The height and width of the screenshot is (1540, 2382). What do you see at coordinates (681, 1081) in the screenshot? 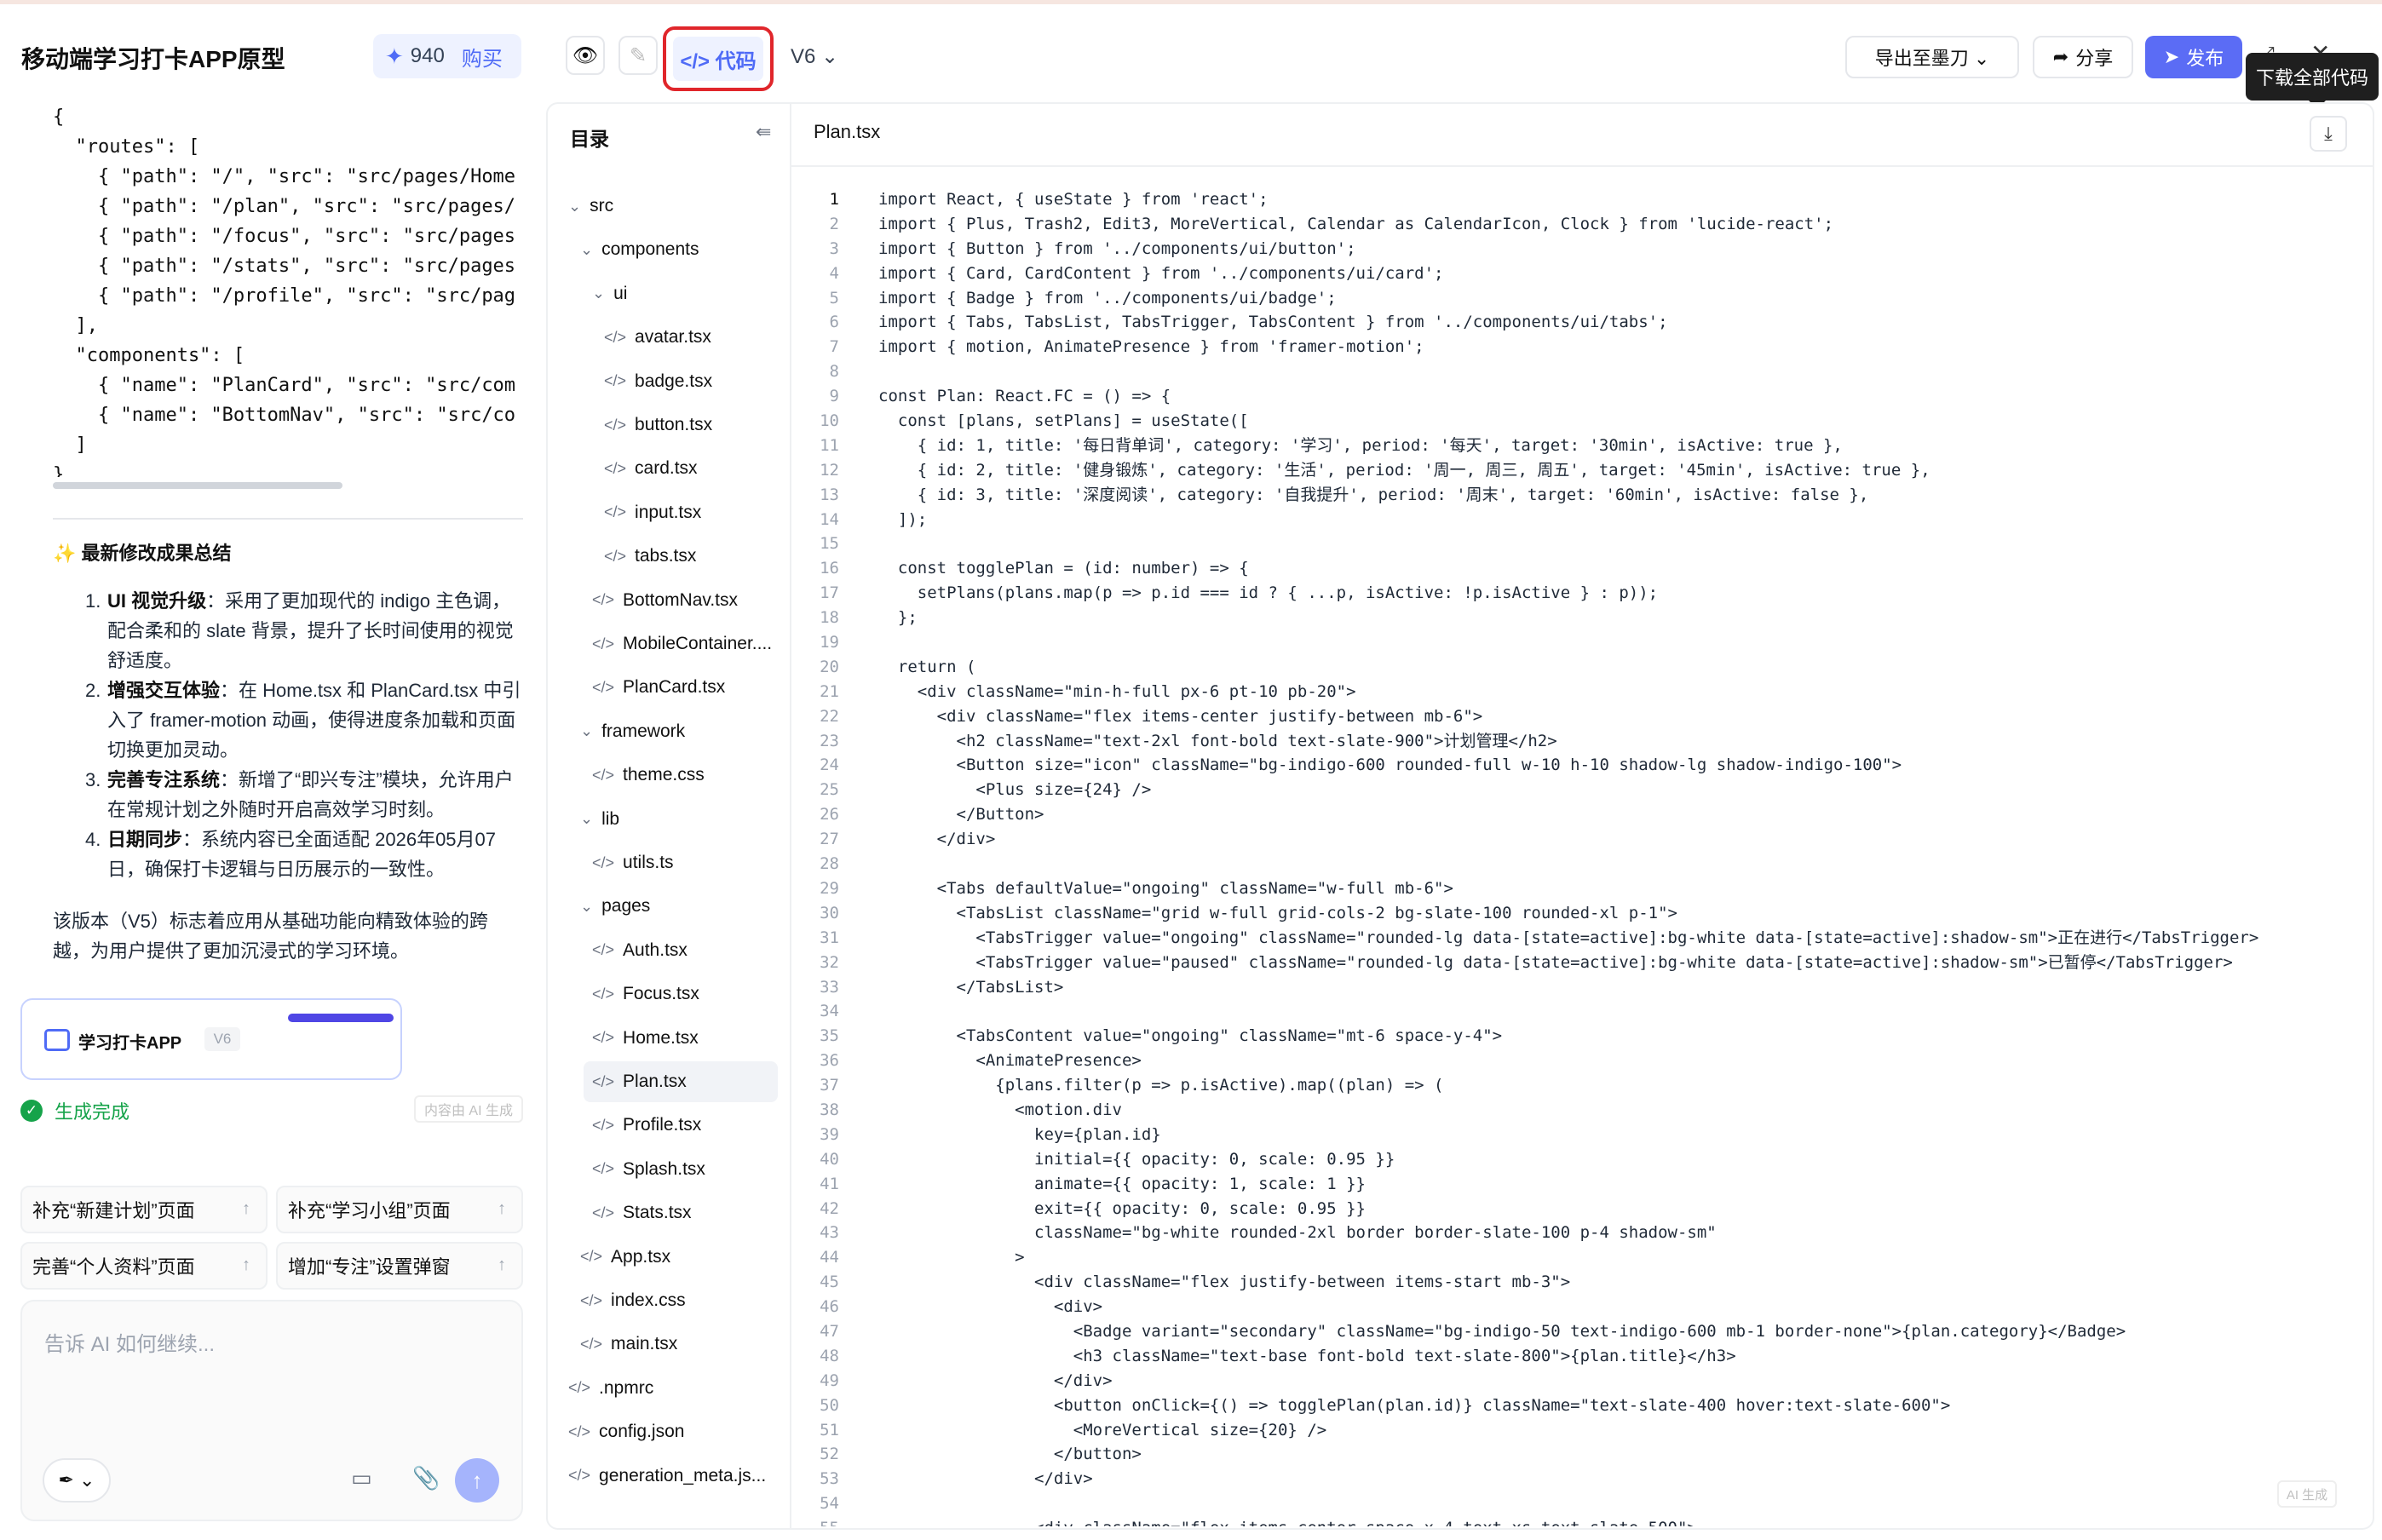
I see `tree-file: </> Plan.tsx` at bounding box center [681, 1081].